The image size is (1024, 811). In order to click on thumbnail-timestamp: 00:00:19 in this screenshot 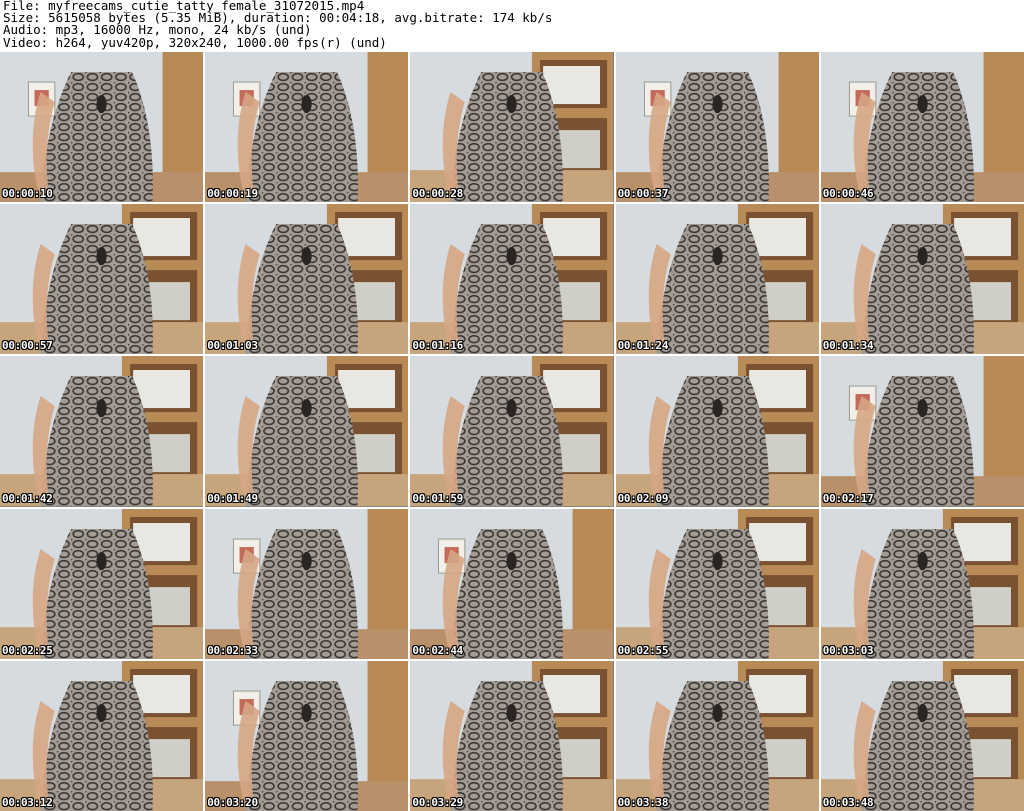, I will do `click(232, 194)`.